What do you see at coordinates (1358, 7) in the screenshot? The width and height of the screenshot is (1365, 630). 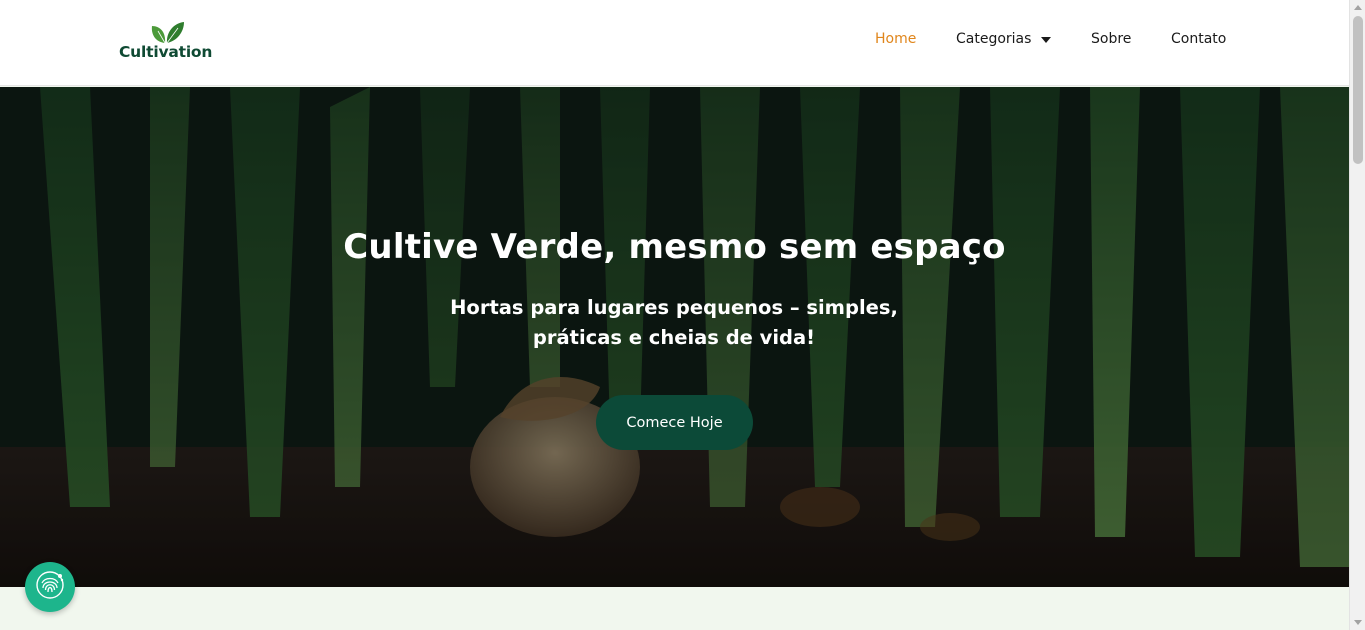 I see `scroll-up-arrow-icon` at bounding box center [1358, 7].